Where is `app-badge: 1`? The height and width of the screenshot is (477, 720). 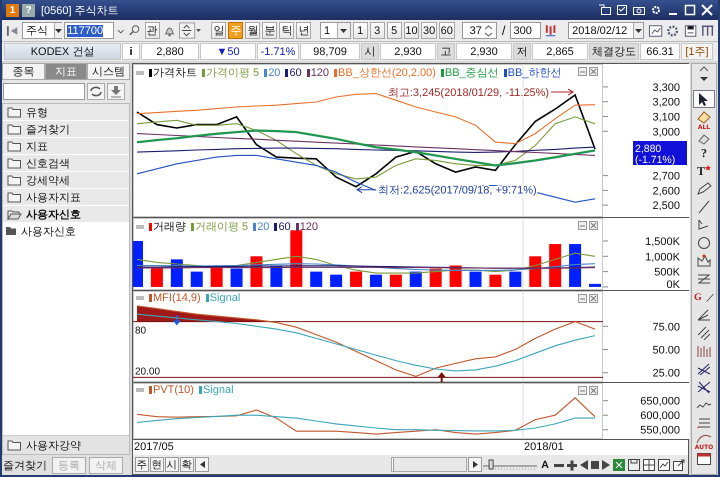 app-badge: 1 is located at coordinates (12, 10).